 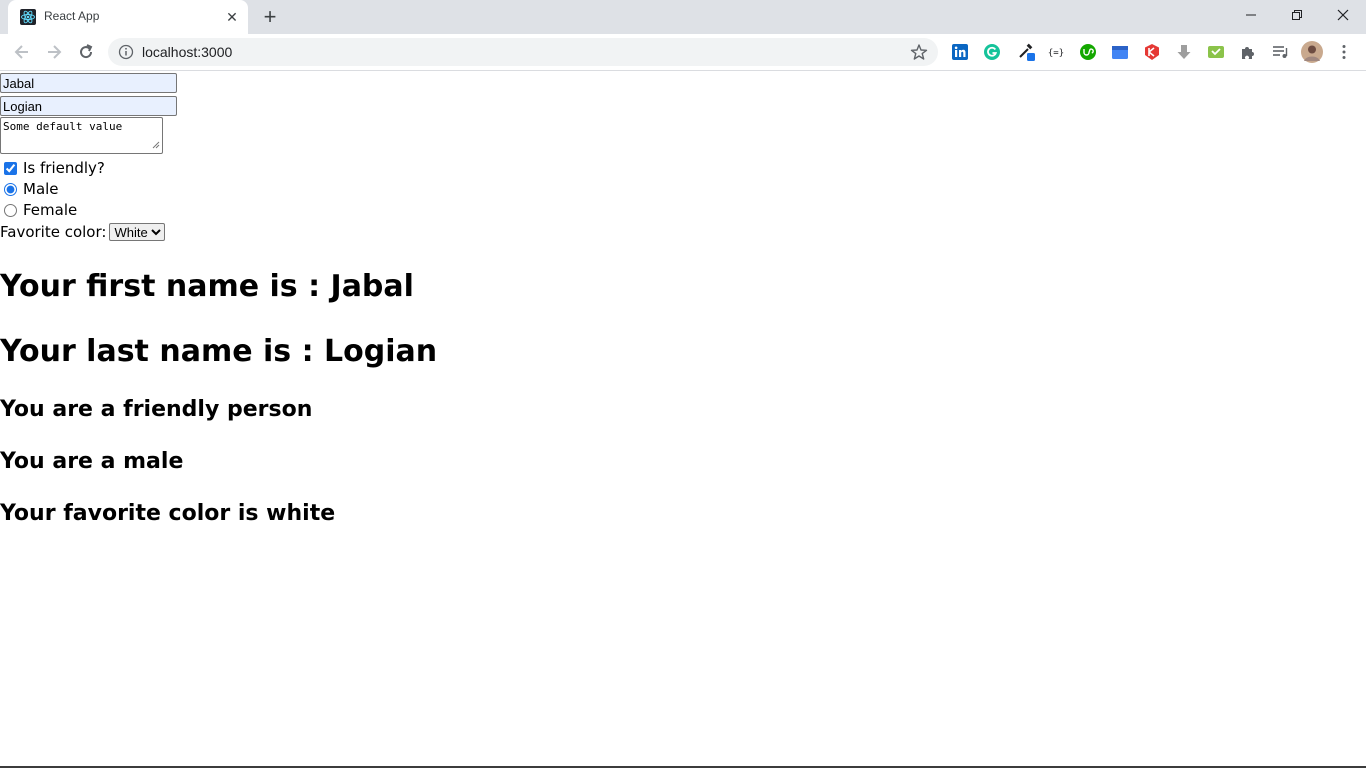 I want to click on linkedin-icon, so click(x=960, y=52).